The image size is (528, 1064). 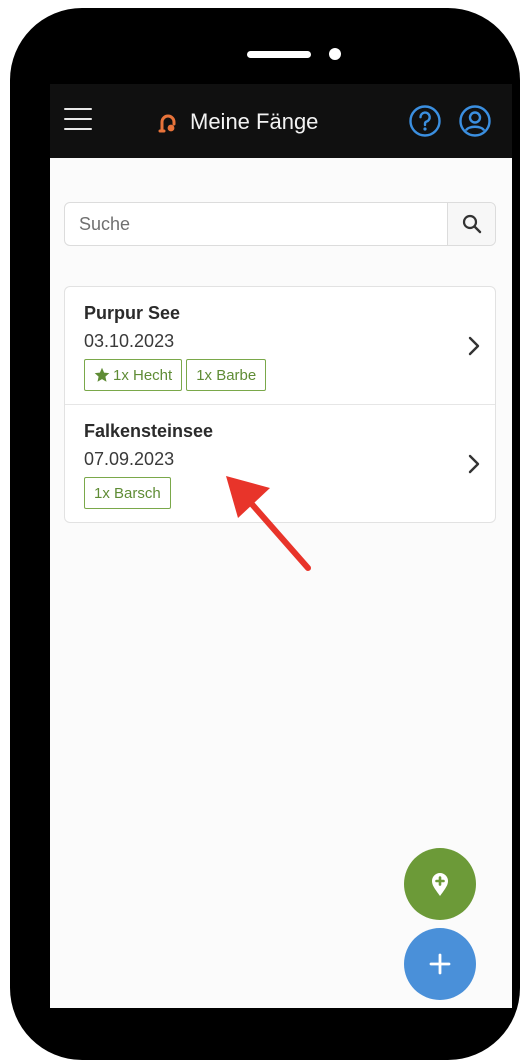 I want to click on search-bar, so click(x=280, y=224).